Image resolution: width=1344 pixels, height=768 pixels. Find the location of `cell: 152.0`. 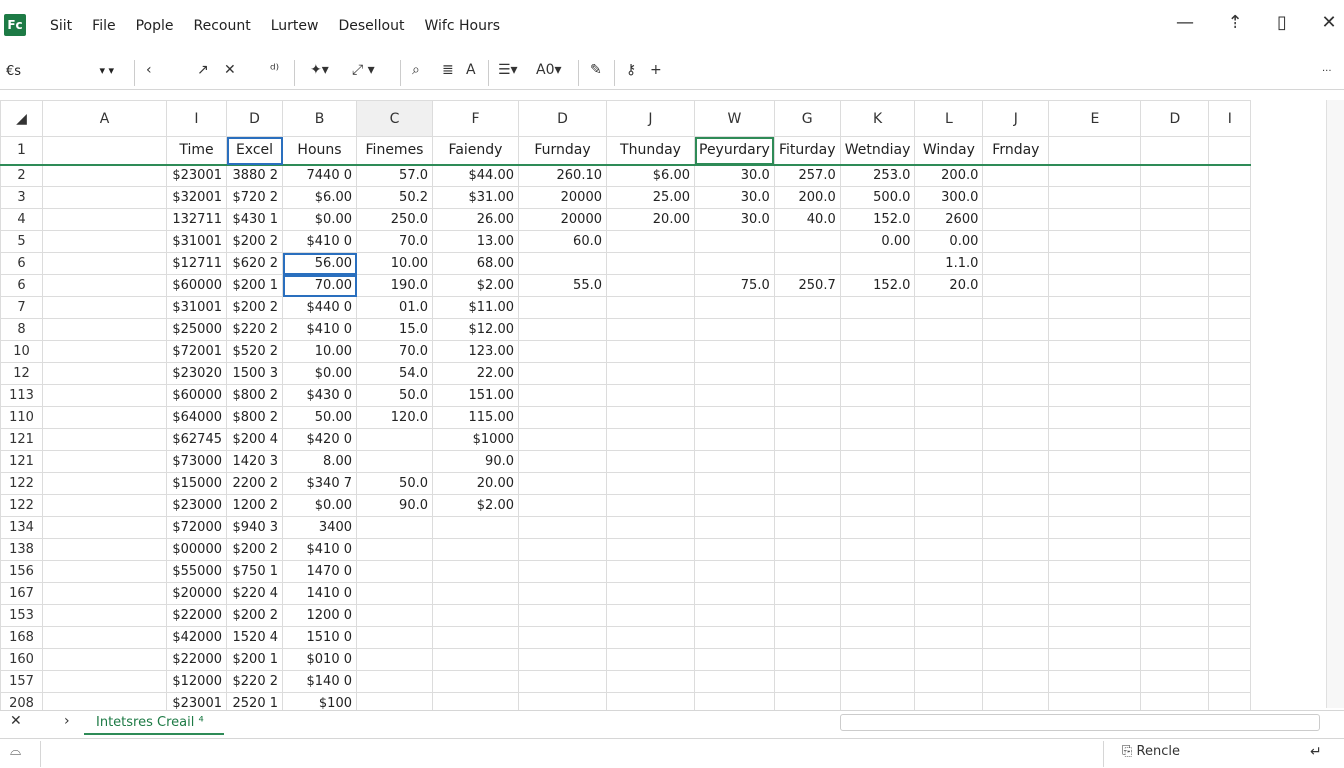

cell: 152.0 is located at coordinates (877, 285).